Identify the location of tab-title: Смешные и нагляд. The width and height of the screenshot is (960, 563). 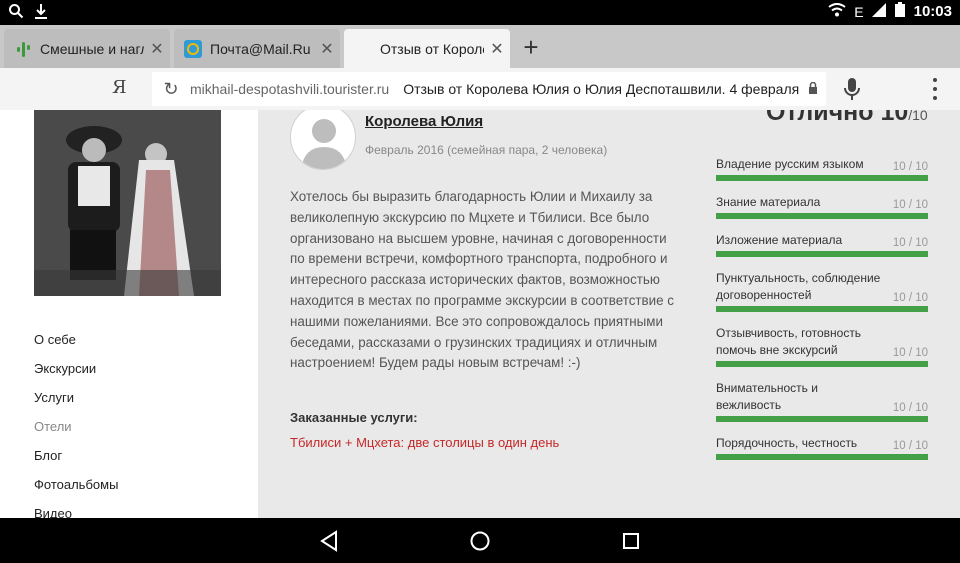
(92, 48).